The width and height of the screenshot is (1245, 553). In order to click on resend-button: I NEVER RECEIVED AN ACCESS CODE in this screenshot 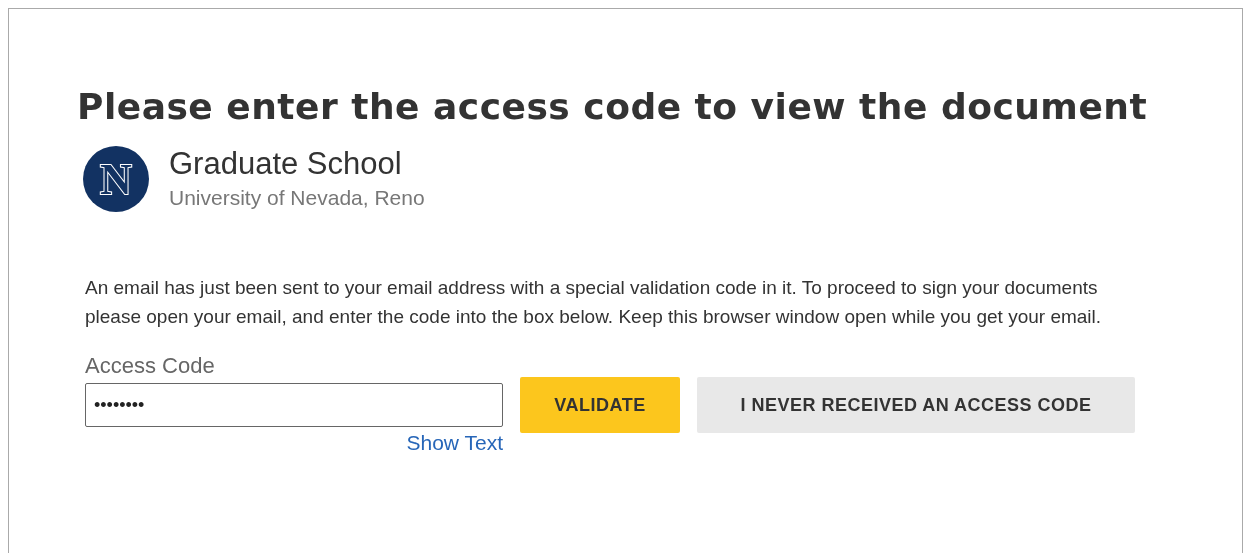, I will do `click(916, 405)`.